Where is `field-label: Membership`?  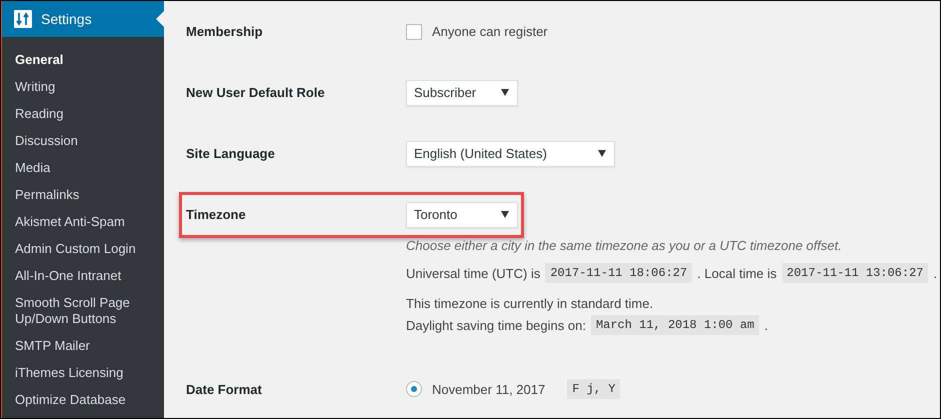
field-label: Membership is located at coordinates (225, 31).